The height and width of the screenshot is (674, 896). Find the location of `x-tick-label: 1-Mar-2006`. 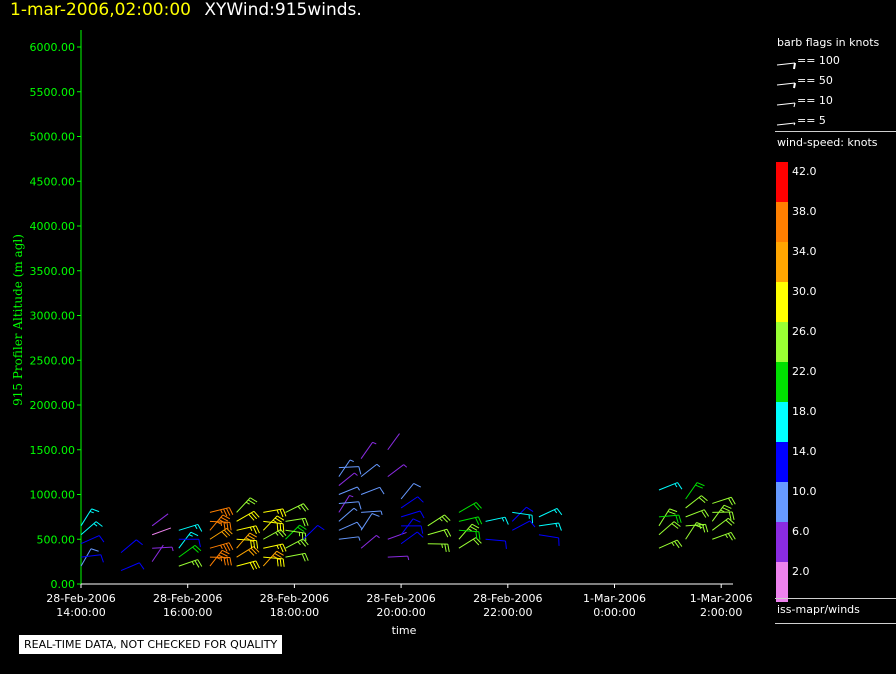

x-tick-label: 1-Mar-2006 is located at coordinates (614, 598).